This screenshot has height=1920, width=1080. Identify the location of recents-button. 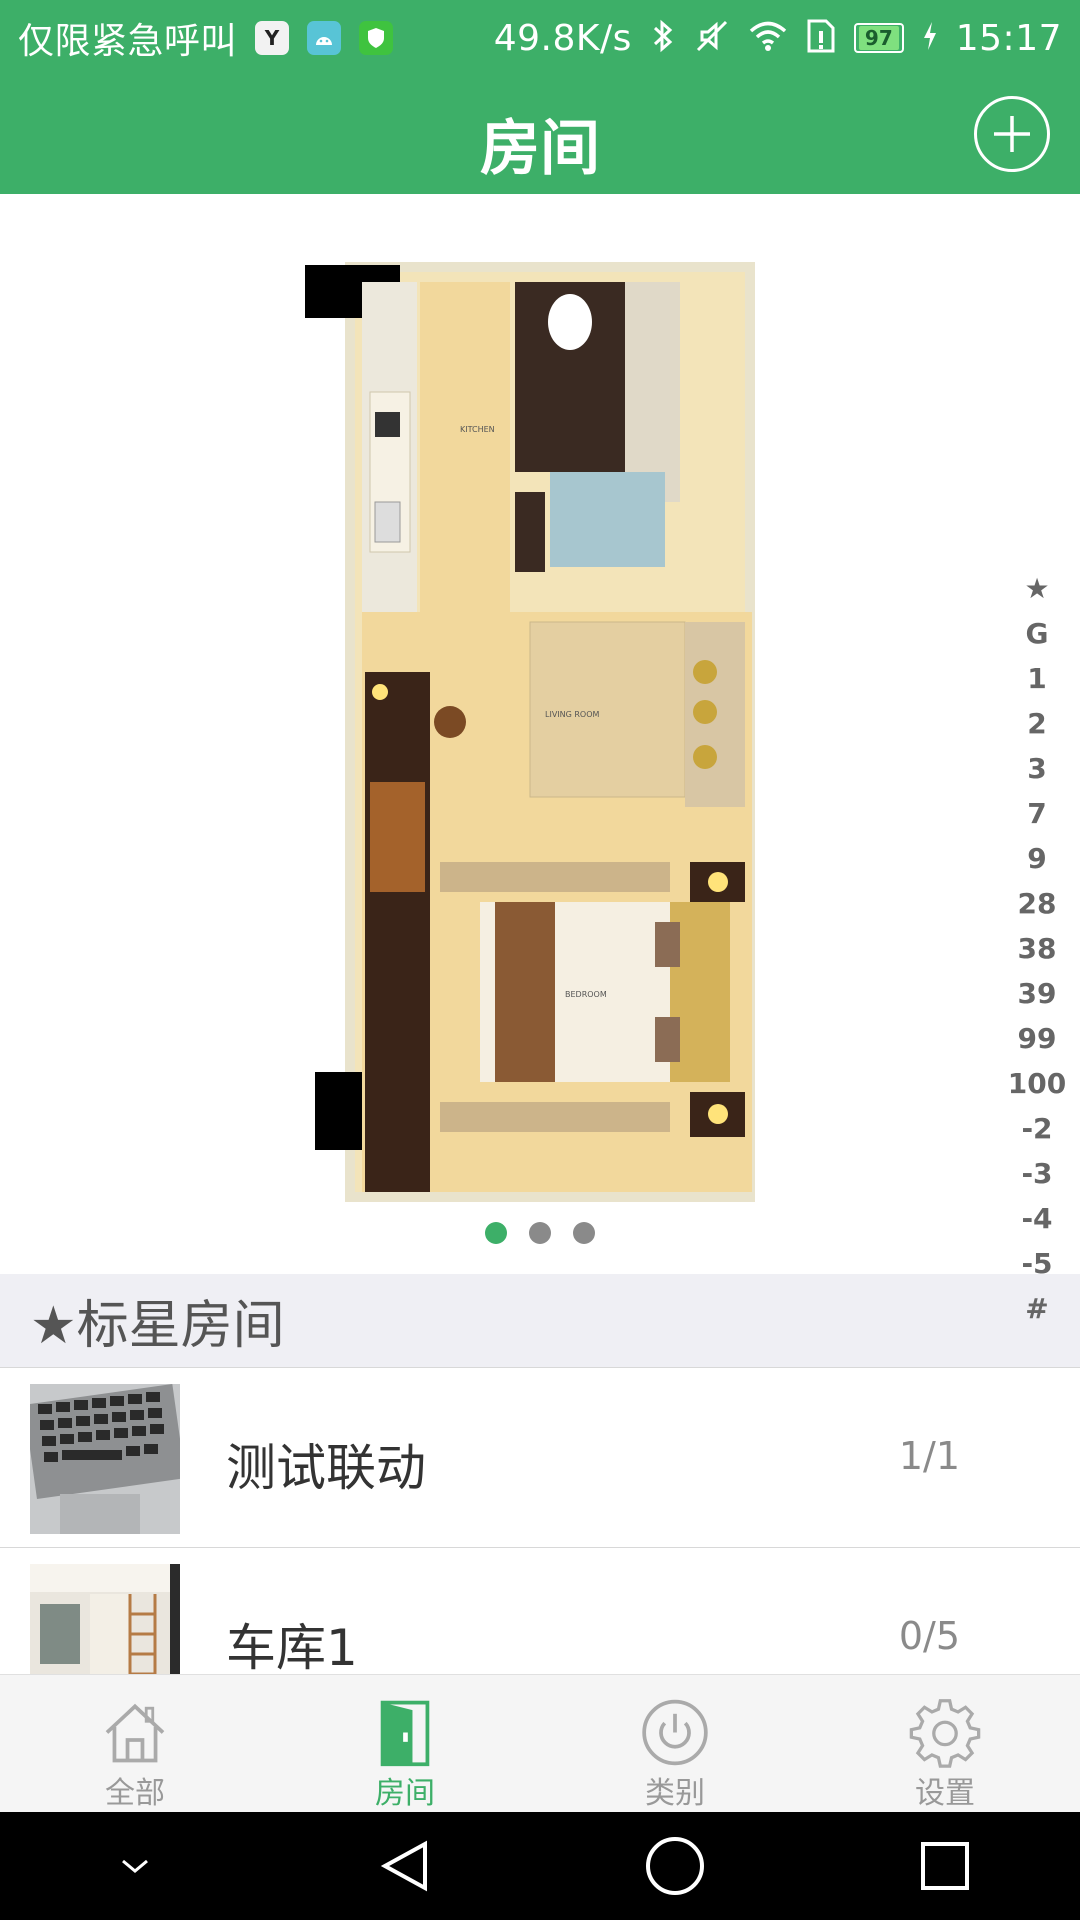
(945, 1866).